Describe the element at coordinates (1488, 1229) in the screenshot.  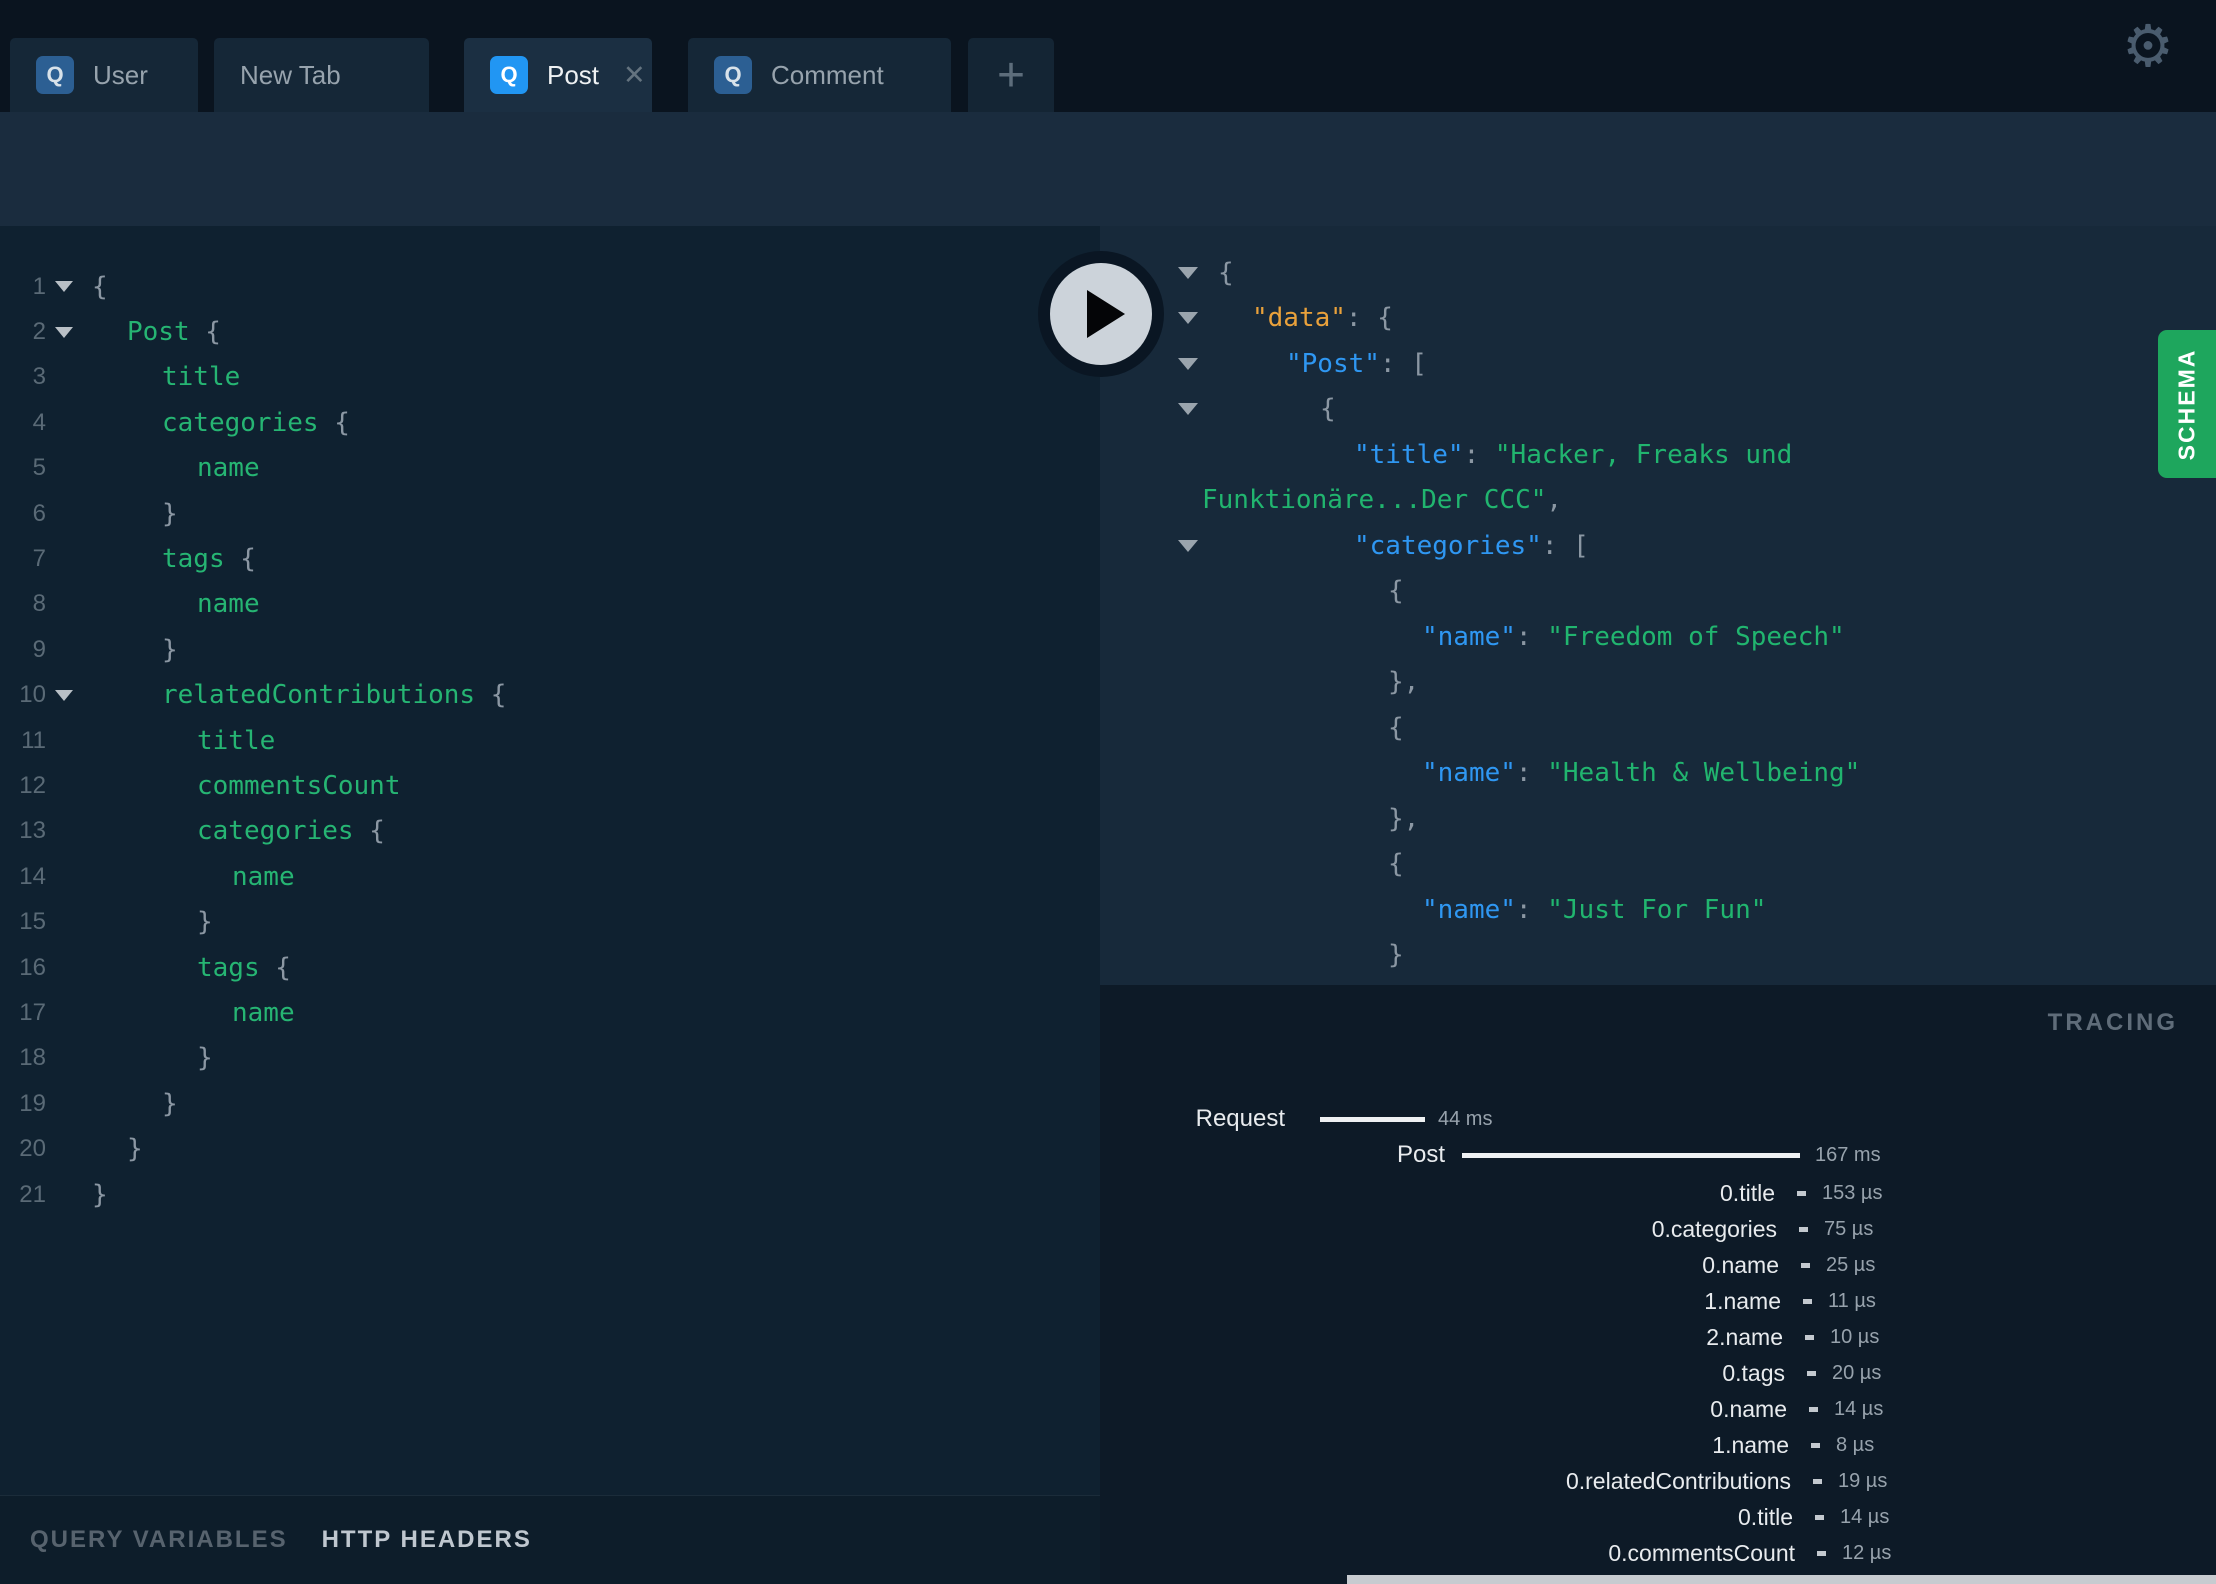
I see `tracing-resolver-row: 0.categories 75 µs` at that location.